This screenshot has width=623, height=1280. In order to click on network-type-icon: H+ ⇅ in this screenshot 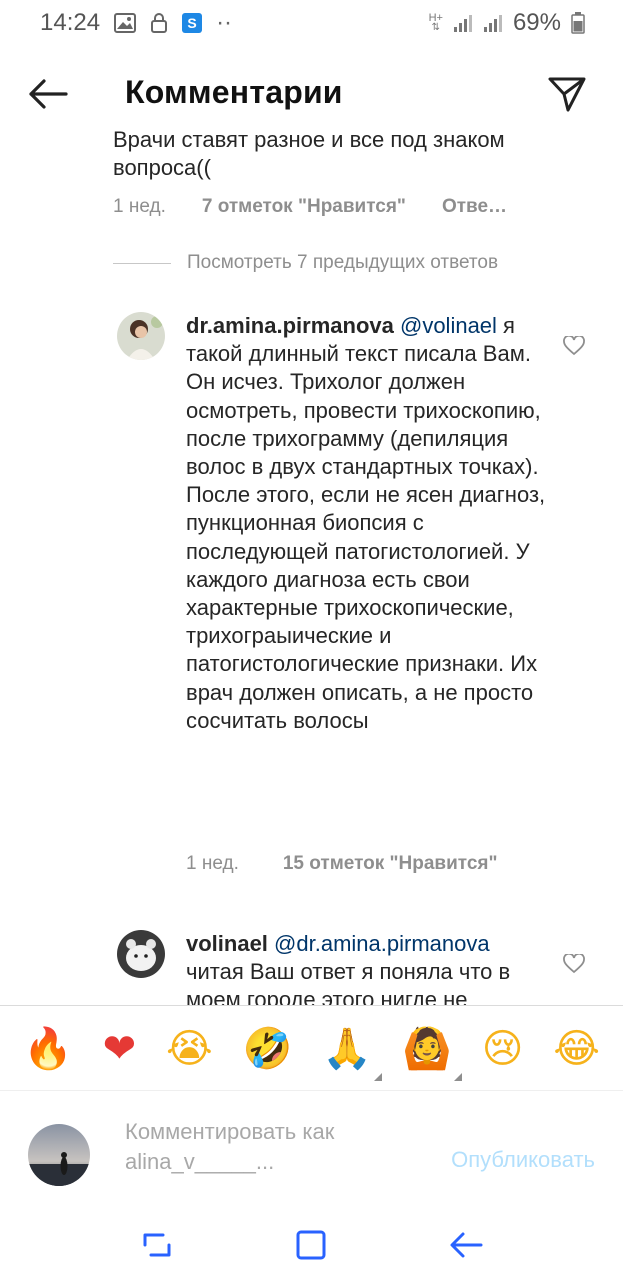, I will do `click(435, 22)`.